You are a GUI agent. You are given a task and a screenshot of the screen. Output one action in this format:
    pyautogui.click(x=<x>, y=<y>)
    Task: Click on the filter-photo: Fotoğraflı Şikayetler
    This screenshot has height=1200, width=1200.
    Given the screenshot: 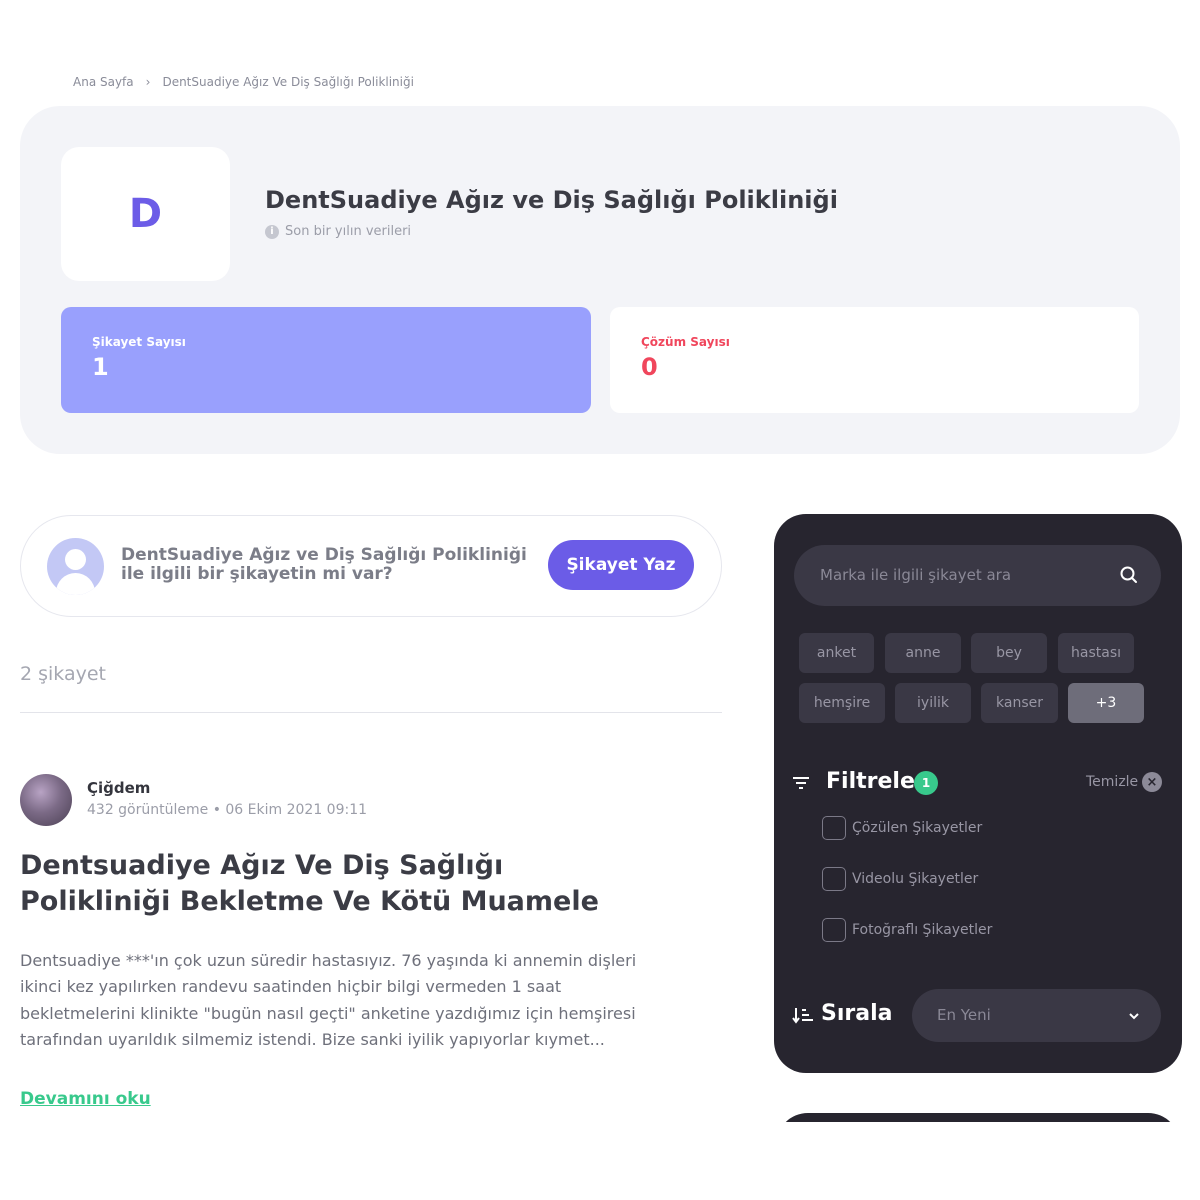 What is the action you would take?
    pyautogui.click(x=907, y=930)
    